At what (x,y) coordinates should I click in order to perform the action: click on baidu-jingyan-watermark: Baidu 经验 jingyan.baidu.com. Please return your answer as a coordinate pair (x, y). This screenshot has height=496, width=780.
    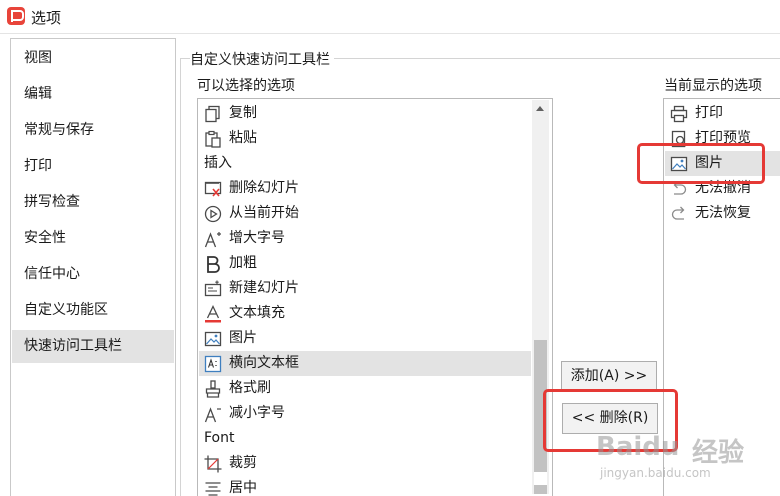
    Looking at the image, I should click on (681, 460).